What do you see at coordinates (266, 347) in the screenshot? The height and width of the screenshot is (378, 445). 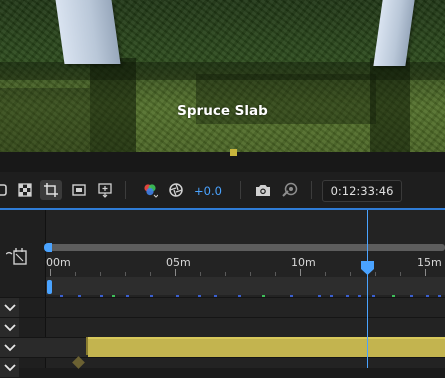 I see `track-clip` at bounding box center [266, 347].